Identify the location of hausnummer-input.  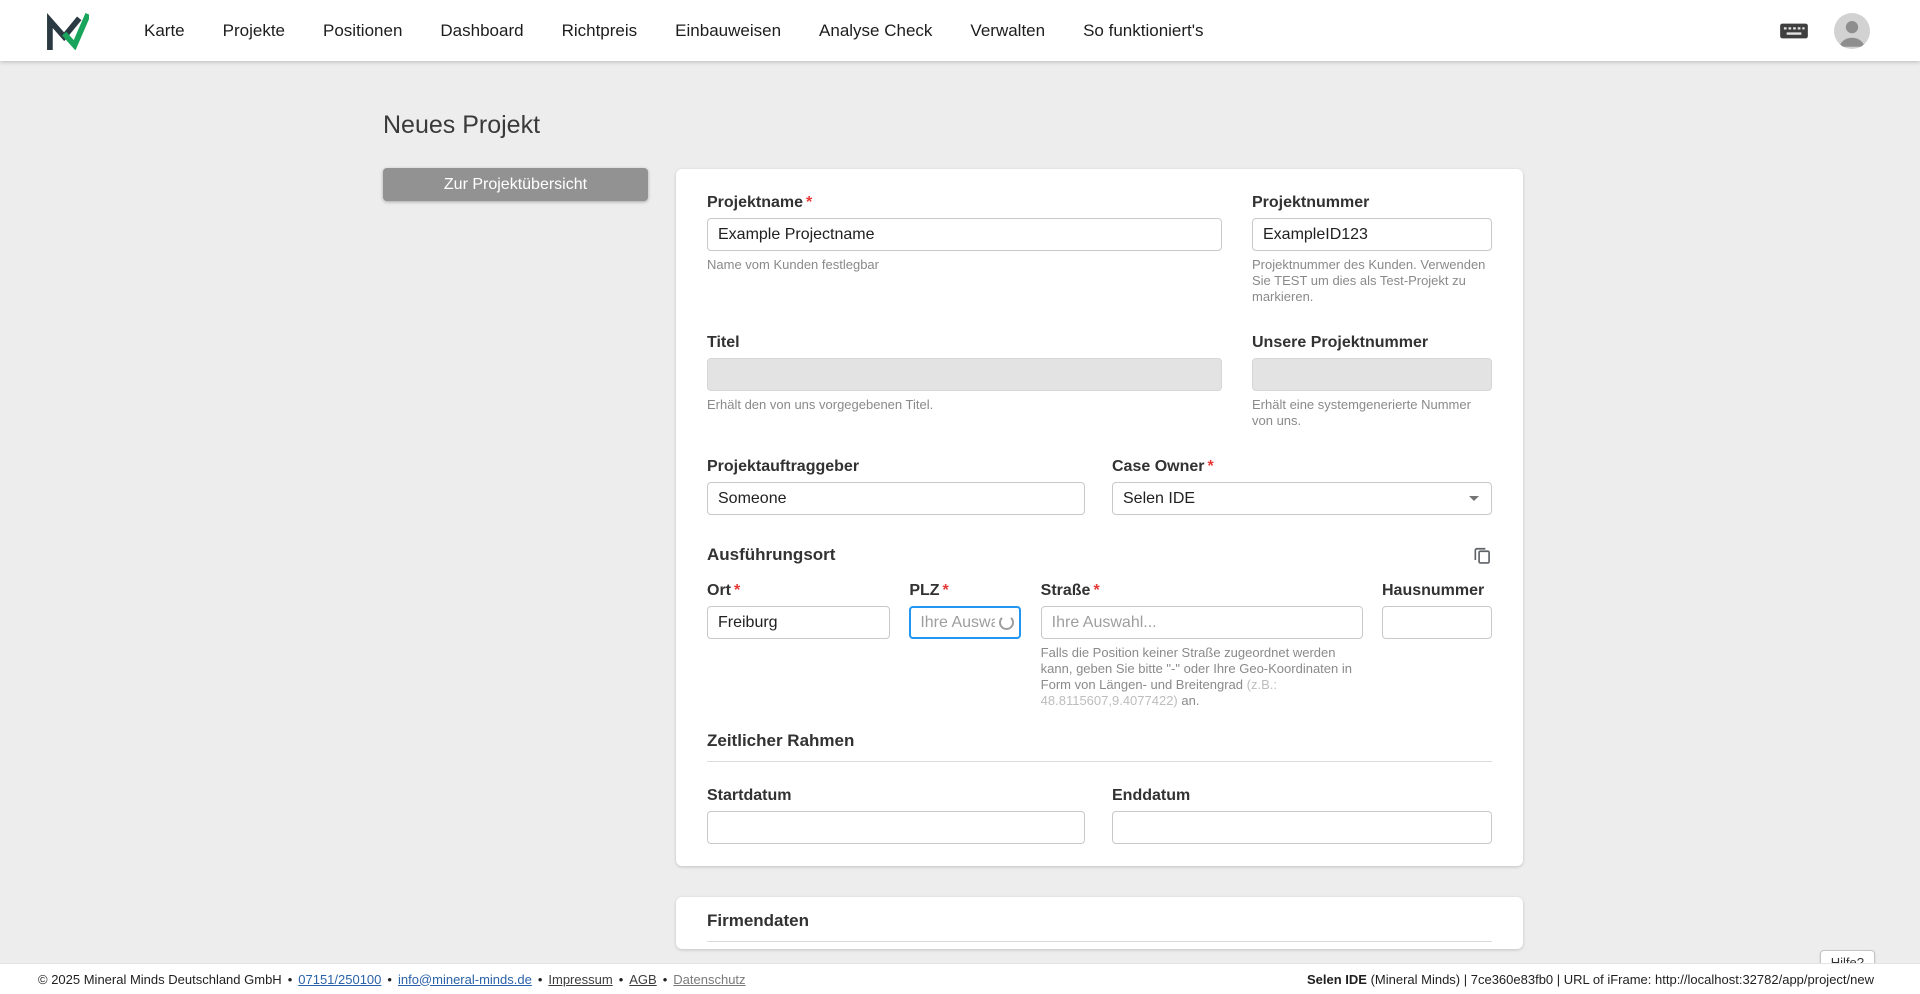
(1436, 622).